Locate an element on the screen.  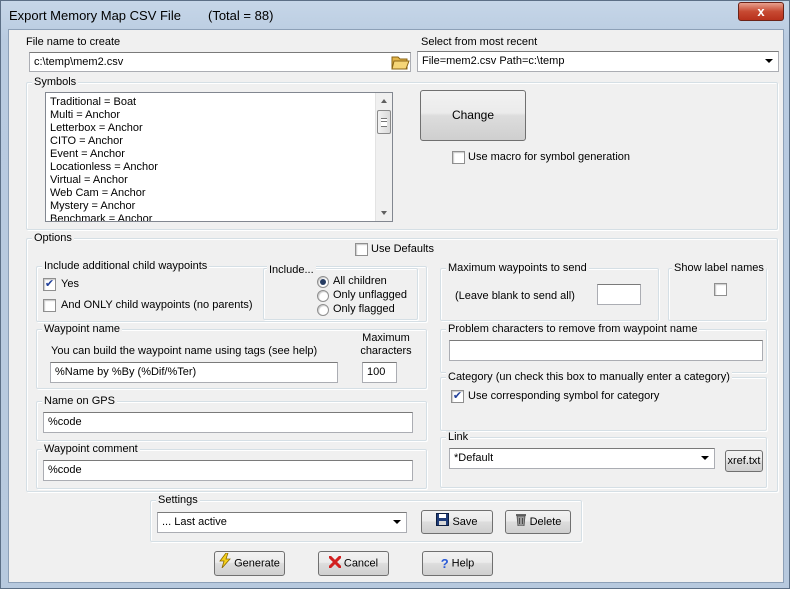
file-name-label: File name to create is located at coordinates (73, 42).